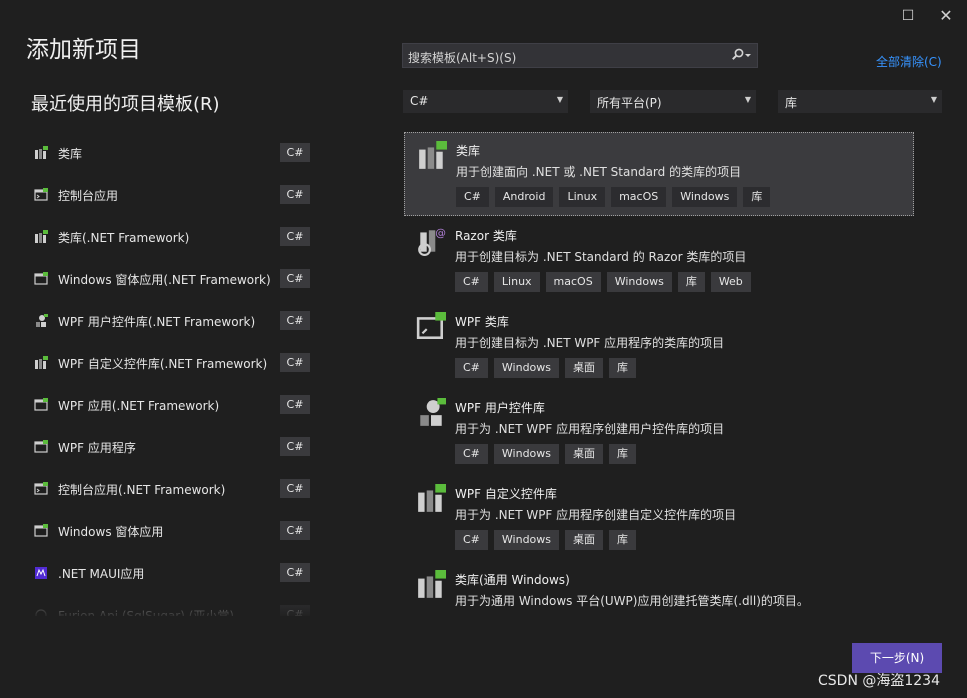 Image resolution: width=967 pixels, height=698 pixels. What do you see at coordinates (88, 196) in the screenshot?
I see `recent-template-name: 控制台应用` at bounding box center [88, 196].